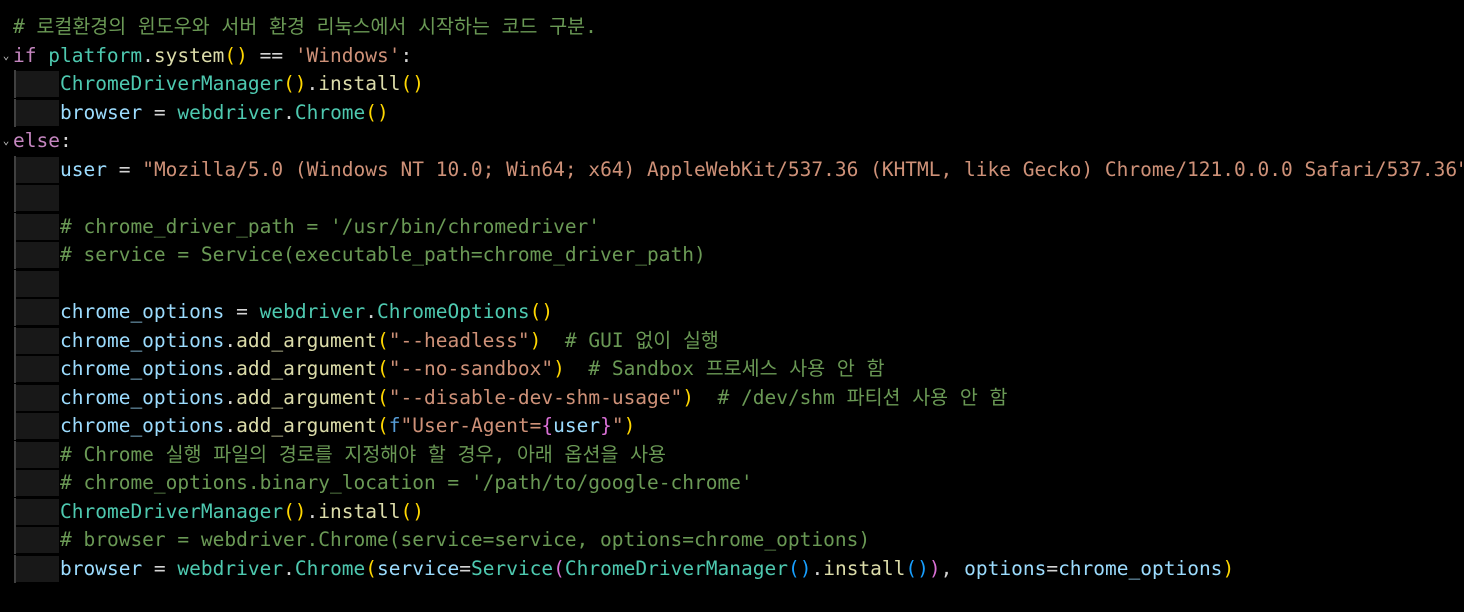 This screenshot has height=612, width=1464. Describe the element at coordinates (547, 425) in the screenshot. I see `code-token: {` at that location.